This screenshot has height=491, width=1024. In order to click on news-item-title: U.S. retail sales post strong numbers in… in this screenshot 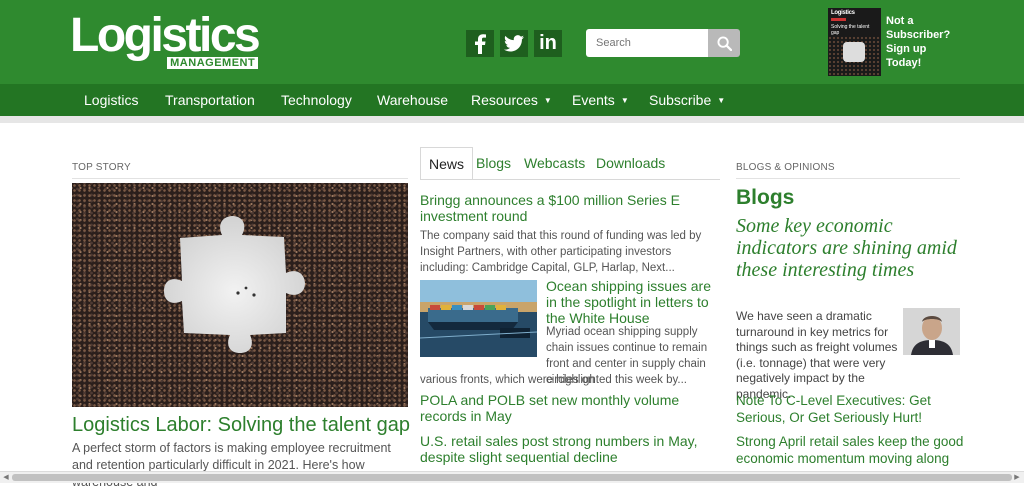, I will do `click(570, 449)`.